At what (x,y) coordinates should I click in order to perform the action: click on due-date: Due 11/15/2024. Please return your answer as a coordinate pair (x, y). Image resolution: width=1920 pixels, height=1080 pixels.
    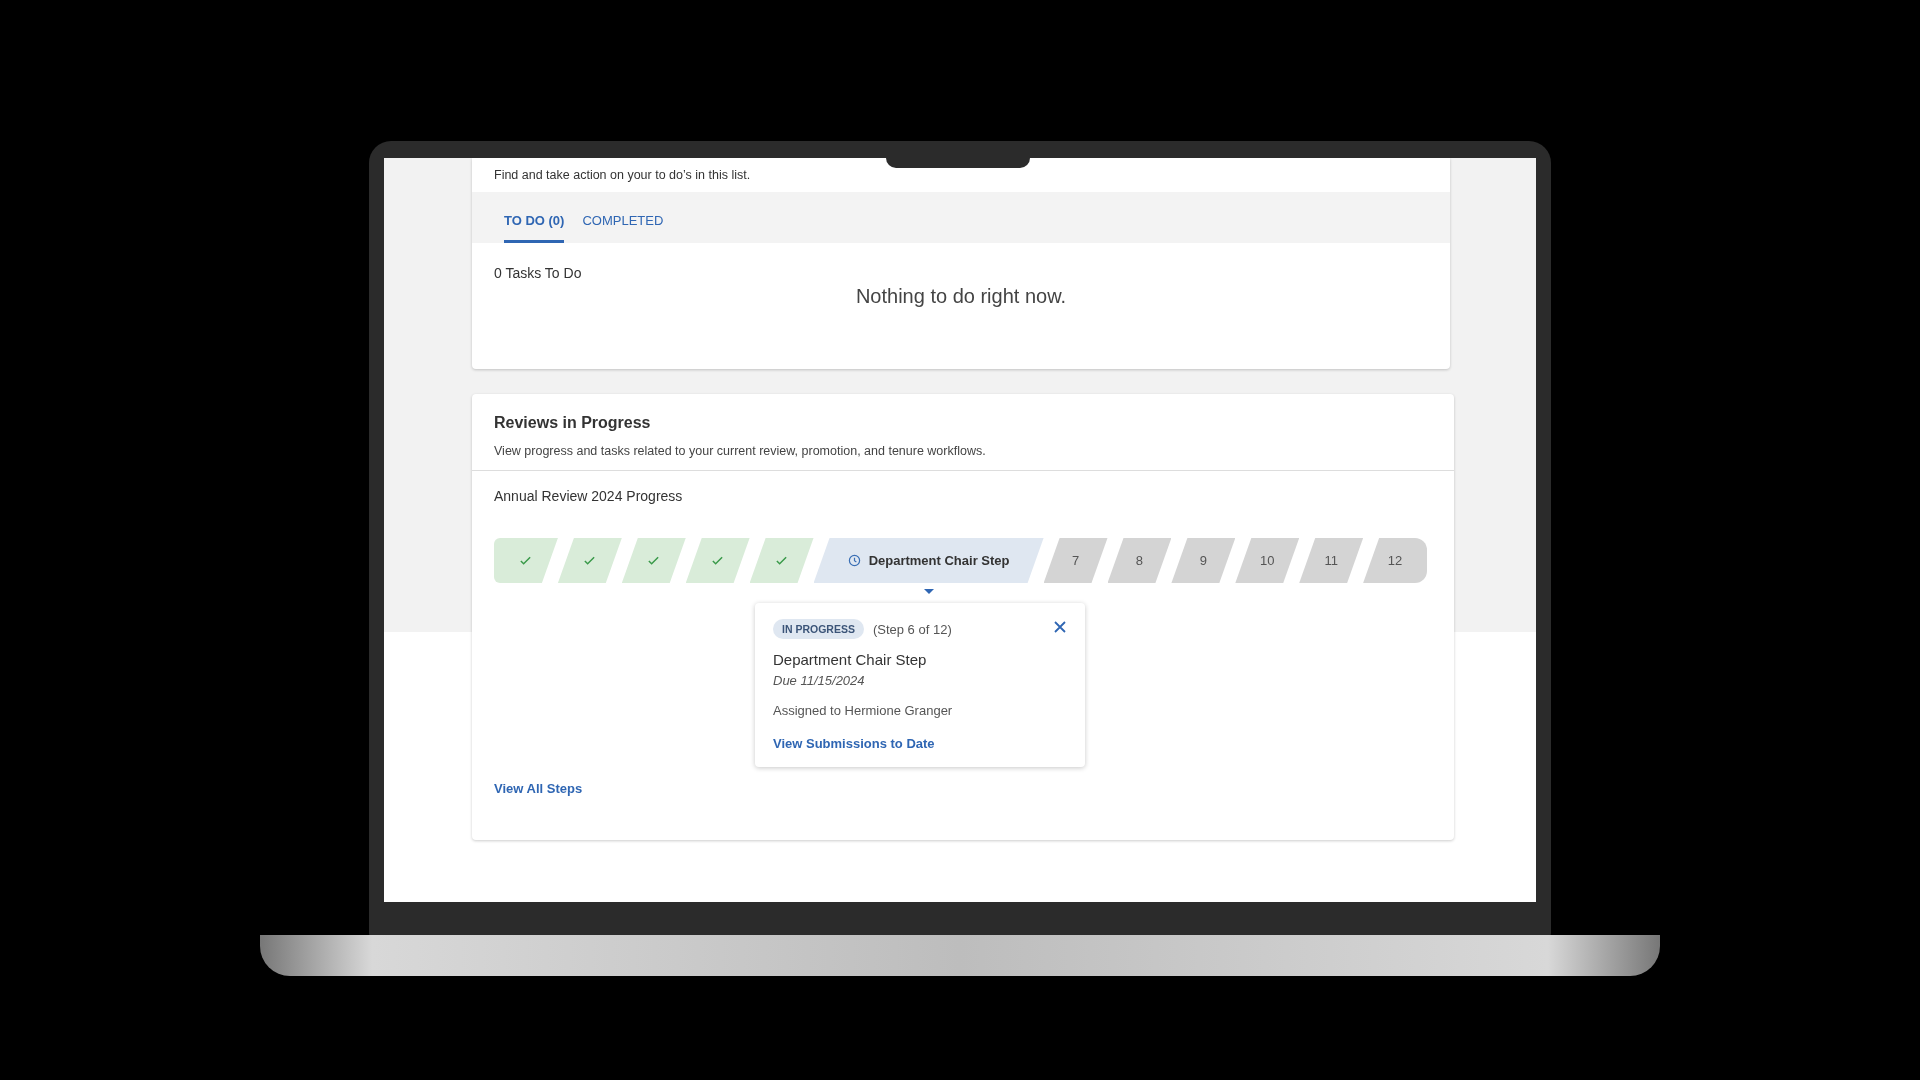
    Looking at the image, I should click on (819, 680).